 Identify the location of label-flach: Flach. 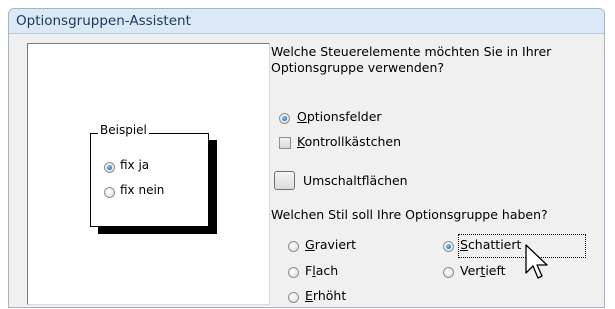
(321, 270).